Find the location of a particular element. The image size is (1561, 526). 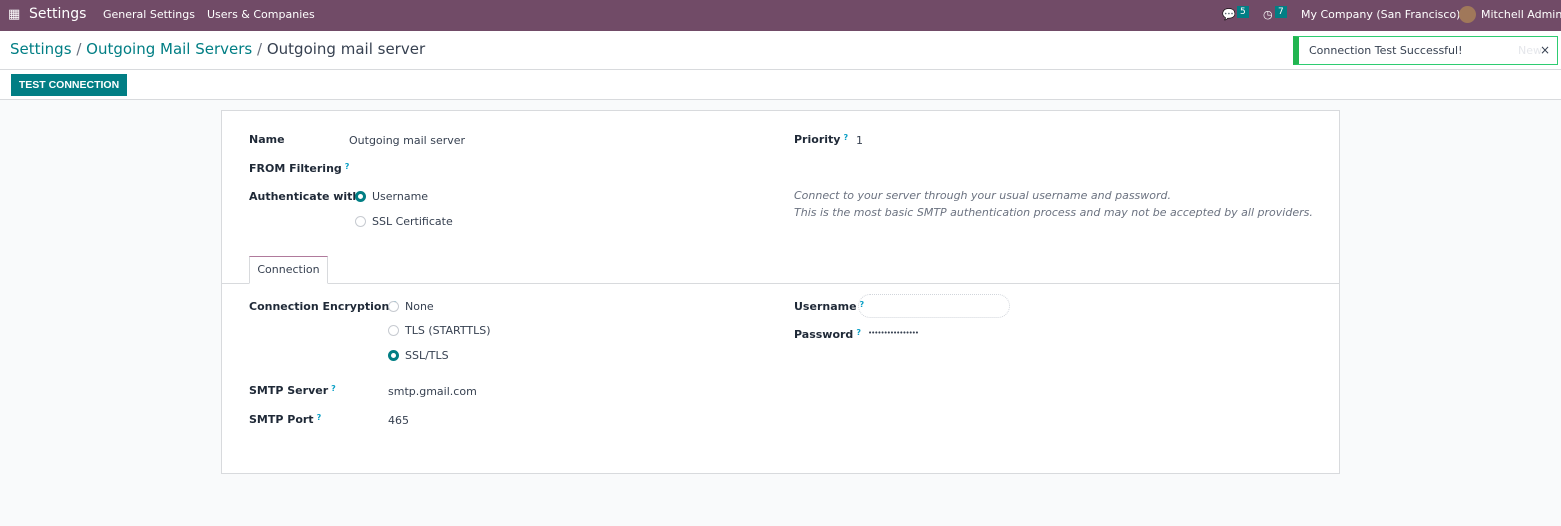

breadcrumb-outgoing-mail-servers: Outgoing Mail Servers is located at coordinates (169, 49).